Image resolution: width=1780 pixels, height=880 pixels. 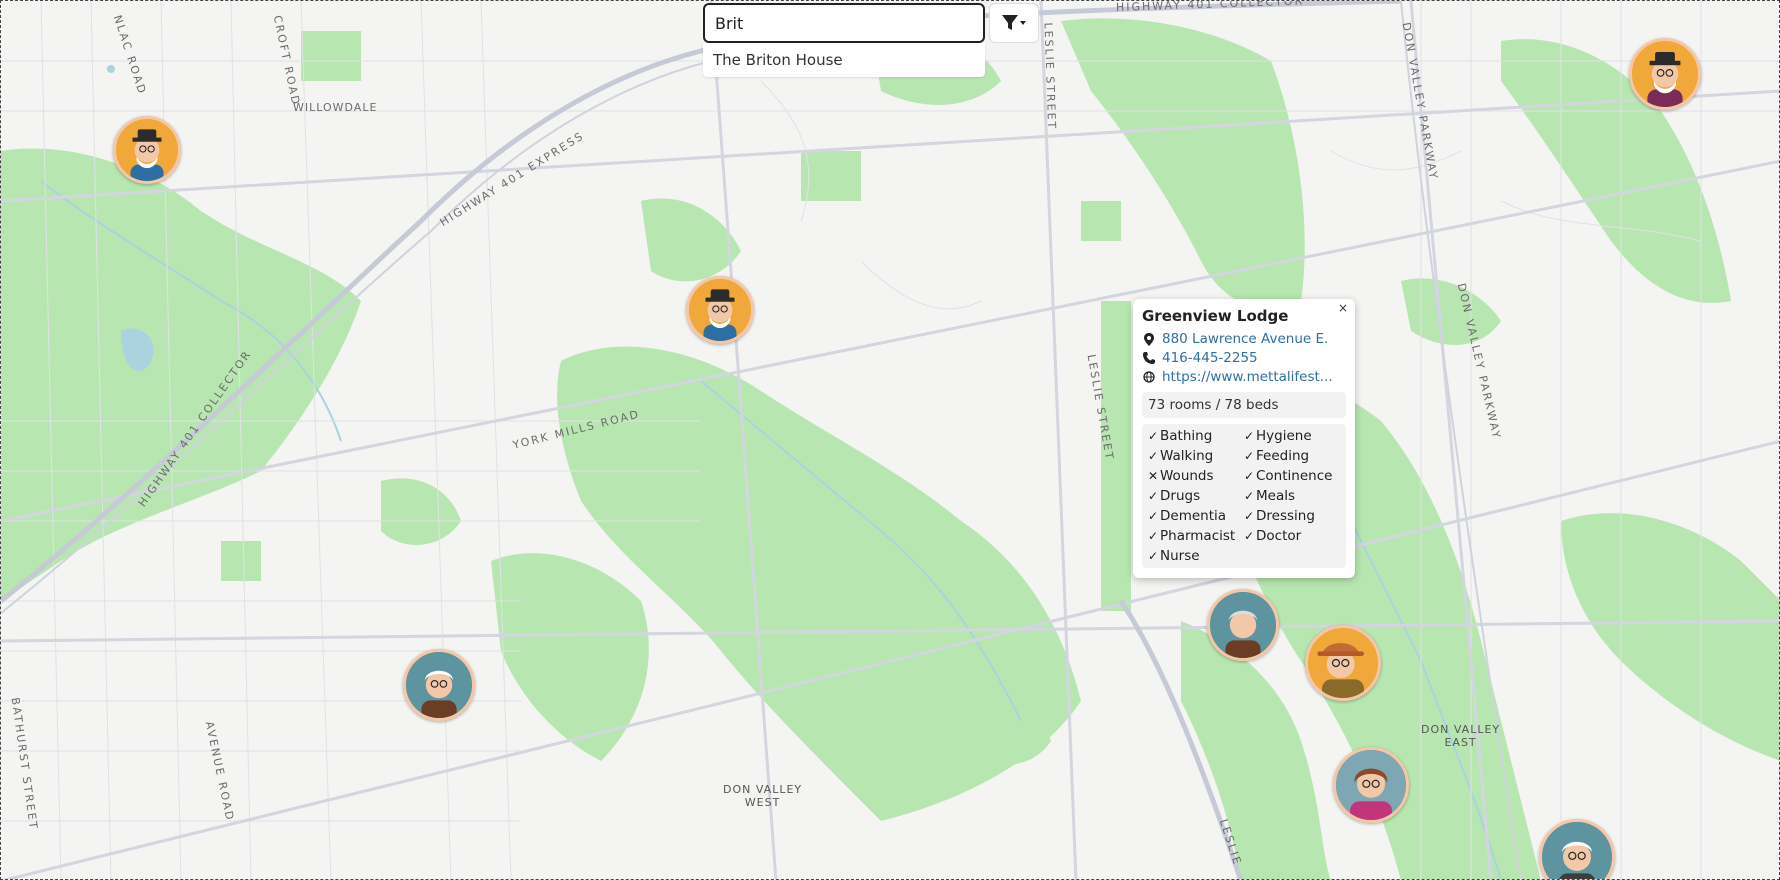 I want to click on close-icon: ×, so click(x=1343, y=308).